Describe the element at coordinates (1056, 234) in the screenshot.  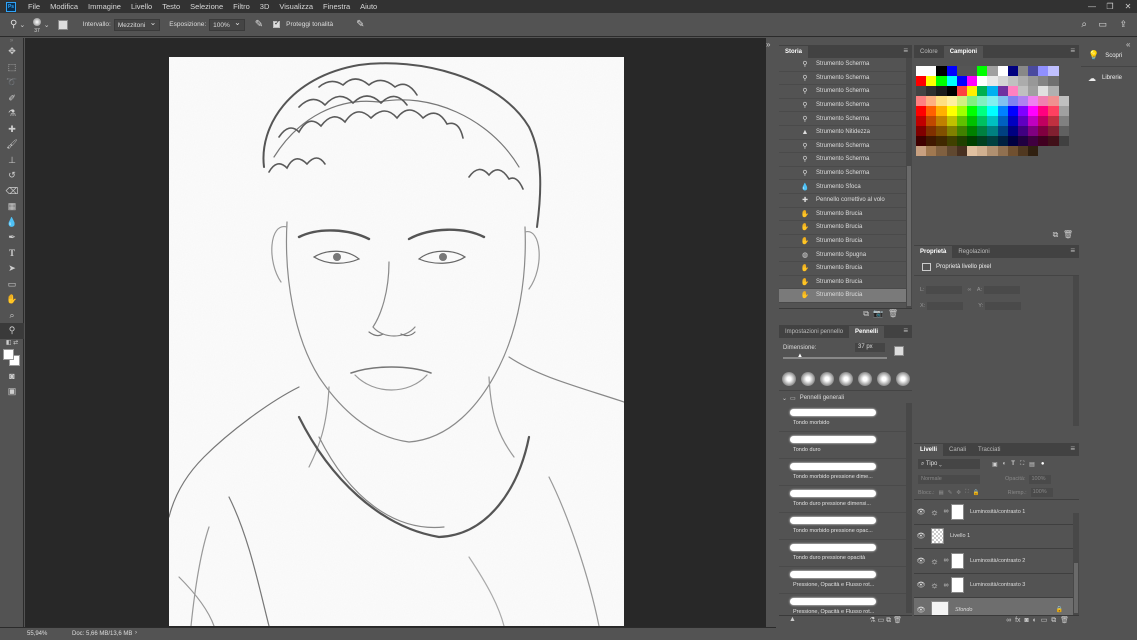
I see `new-swatch-icon: ⧉` at that location.